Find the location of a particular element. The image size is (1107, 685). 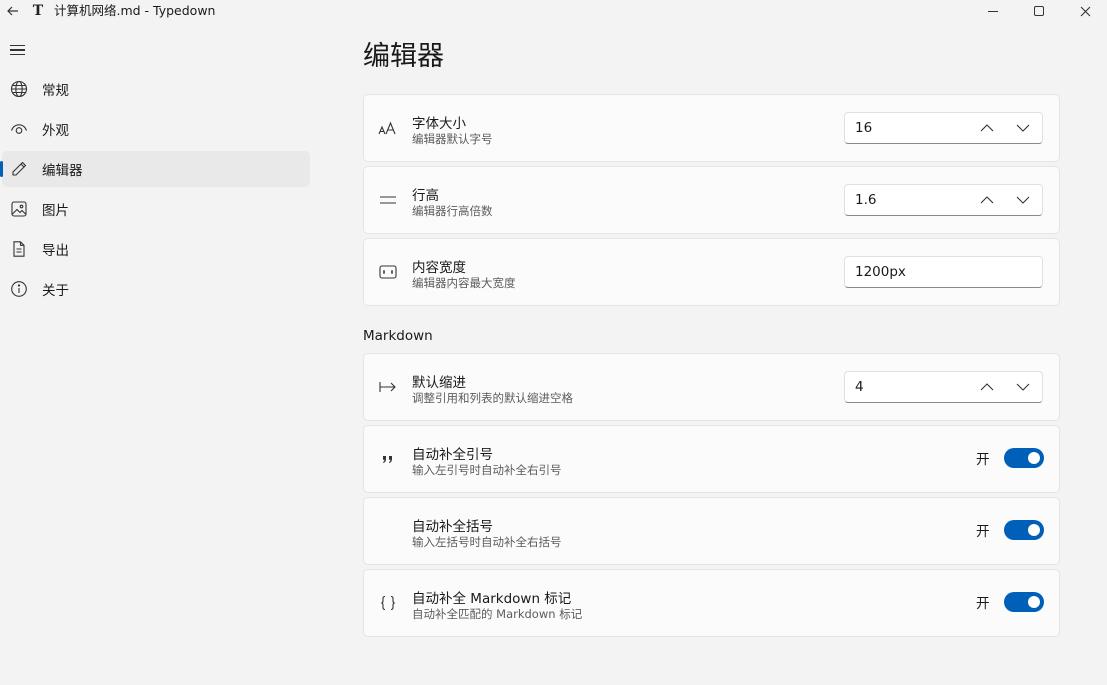

setting-card-auto-close-markdown: 自动补全 Markdown 标记 自动补全匹配的 Markdown 标记 开 is located at coordinates (711, 603).